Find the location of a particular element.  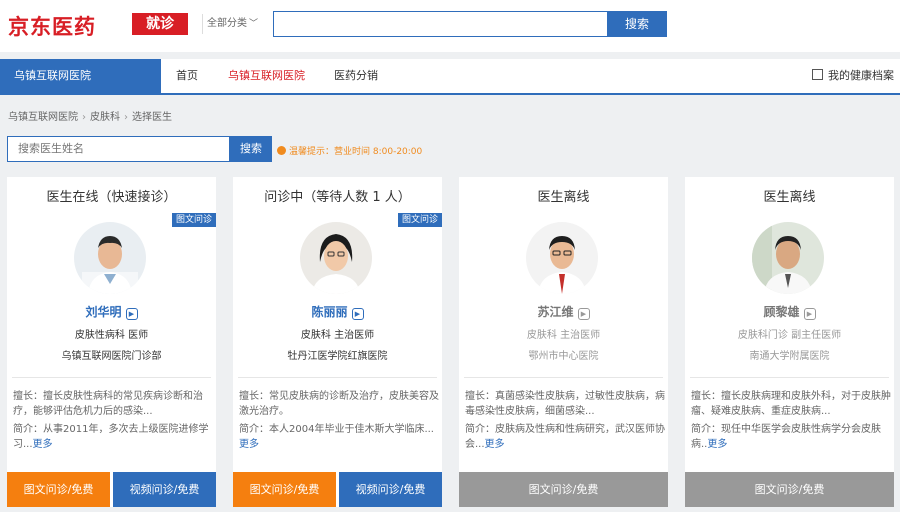

doctor-name: 刘华明 ▶ is located at coordinates (111, 311).